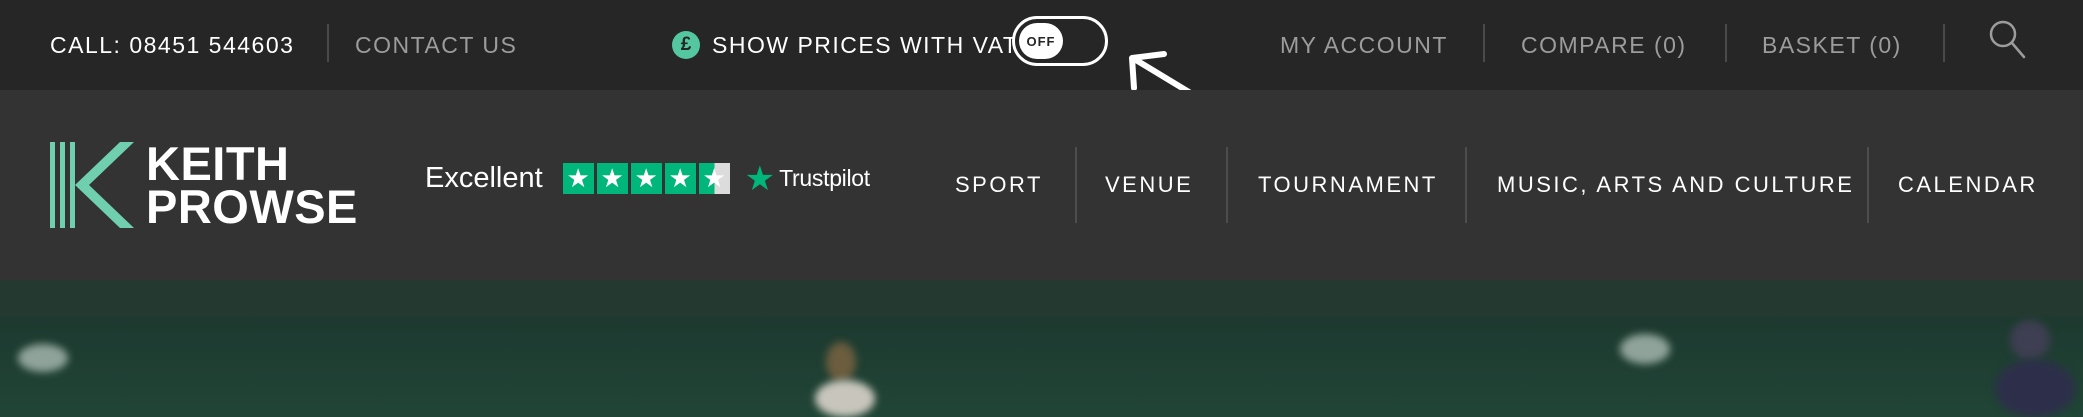 This screenshot has height=417, width=2083. What do you see at coordinates (1968, 185) in the screenshot?
I see `nav-calendar: CALENDAR` at bounding box center [1968, 185].